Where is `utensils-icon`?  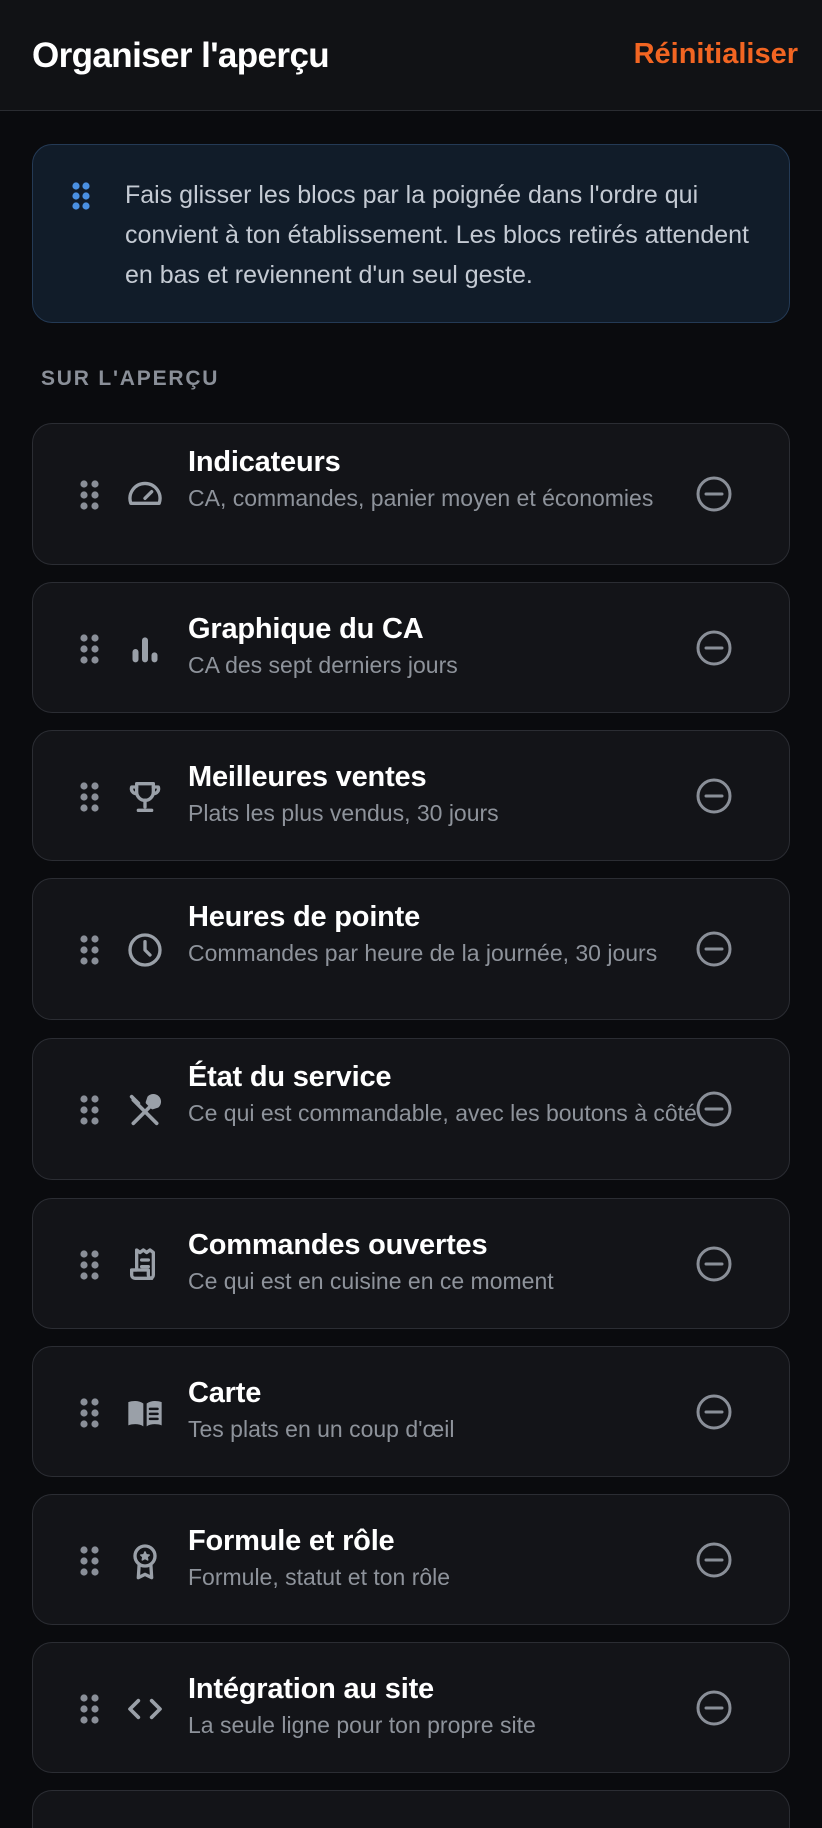 utensils-icon is located at coordinates (145, 1110).